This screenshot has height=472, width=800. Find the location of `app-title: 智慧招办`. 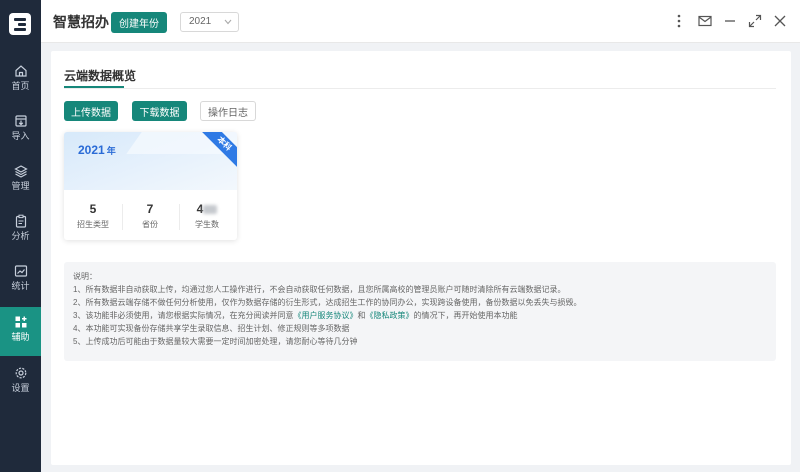

app-title: 智慧招办 is located at coordinates (81, 22).